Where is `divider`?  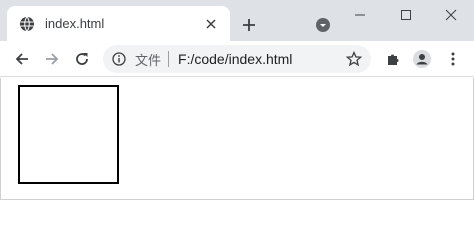 divider is located at coordinates (169, 59).